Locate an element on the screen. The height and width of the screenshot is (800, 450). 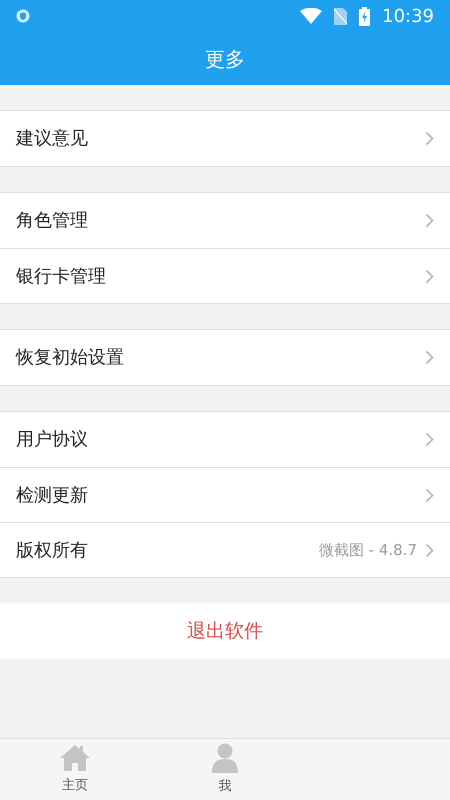
menu-item: 恢复初始设置 is located at coordinates (225, 357).